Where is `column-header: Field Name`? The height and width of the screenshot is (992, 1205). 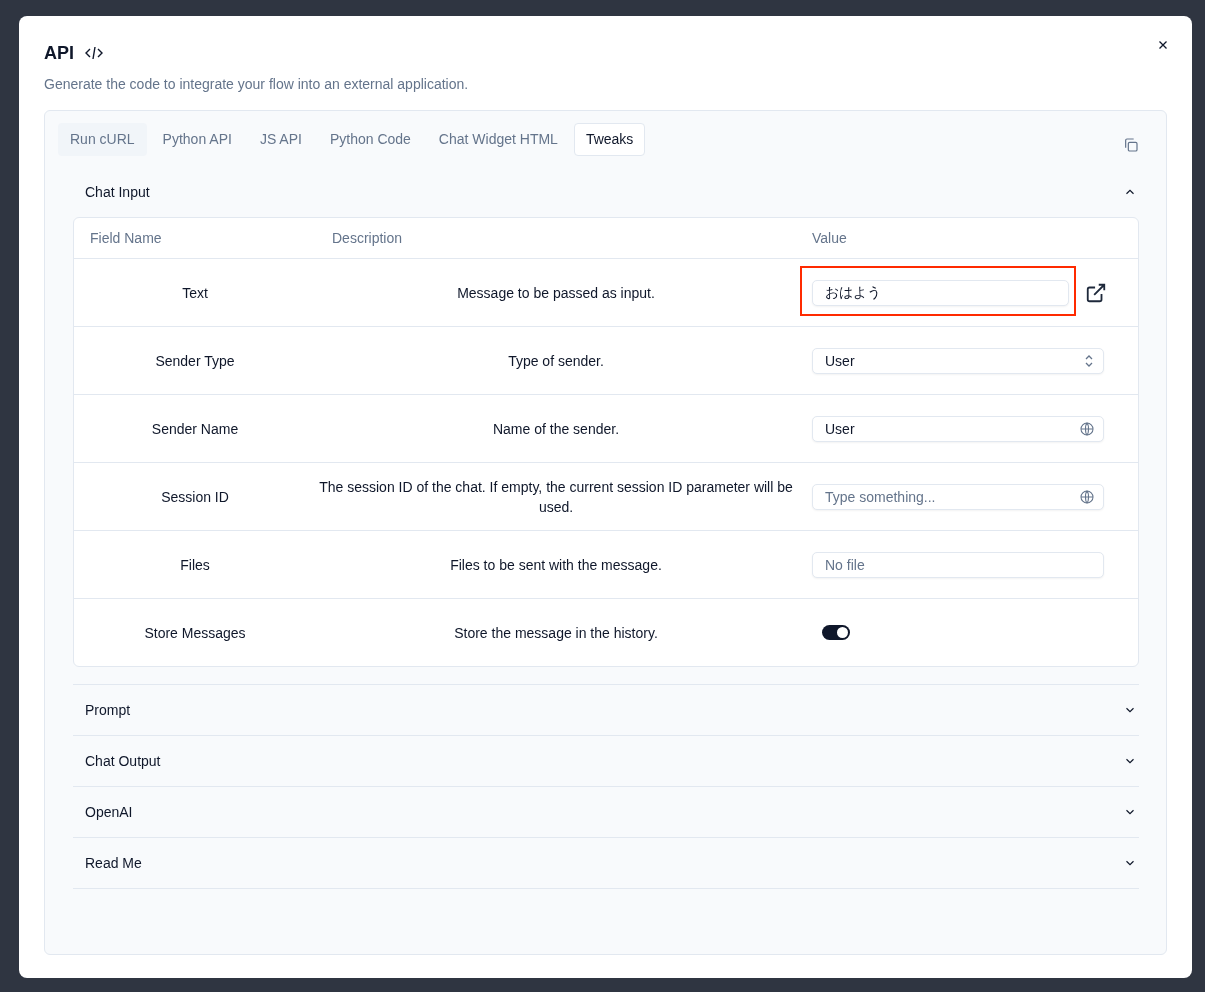
column-header: Field Name is located at coordinates (126, 238).